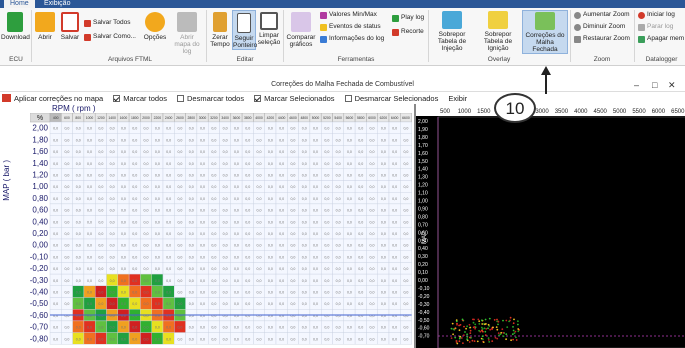 Image resolution: width=685 pixels, height=348 pixels. I want to click on desmarcar-todos-button: Desmarcar todos, so click(210, 98).